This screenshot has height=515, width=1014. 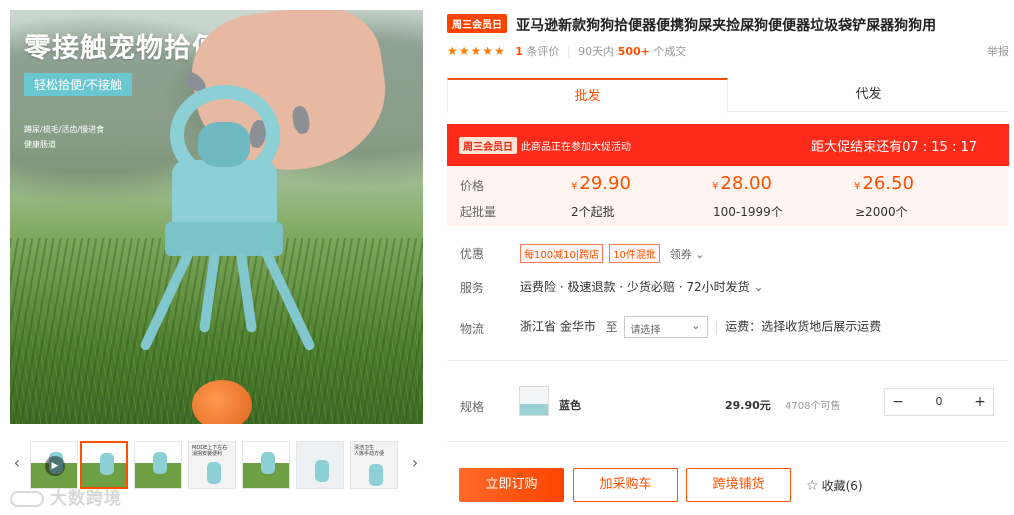 What do you see at coordinates (857, 147) in the screenshot?
I see `countdown-label: 距大促结束还有` at bounding box center [857, 147].